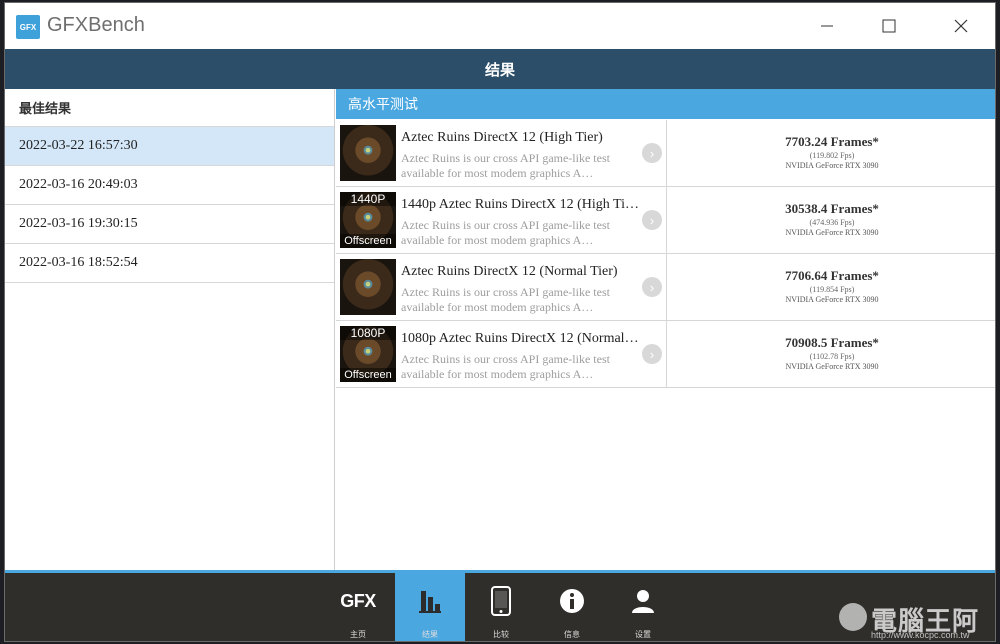 The width and height of the screenshot is (1000, 644). I want to click on category-title: 高水平测试, so click(383, 104).